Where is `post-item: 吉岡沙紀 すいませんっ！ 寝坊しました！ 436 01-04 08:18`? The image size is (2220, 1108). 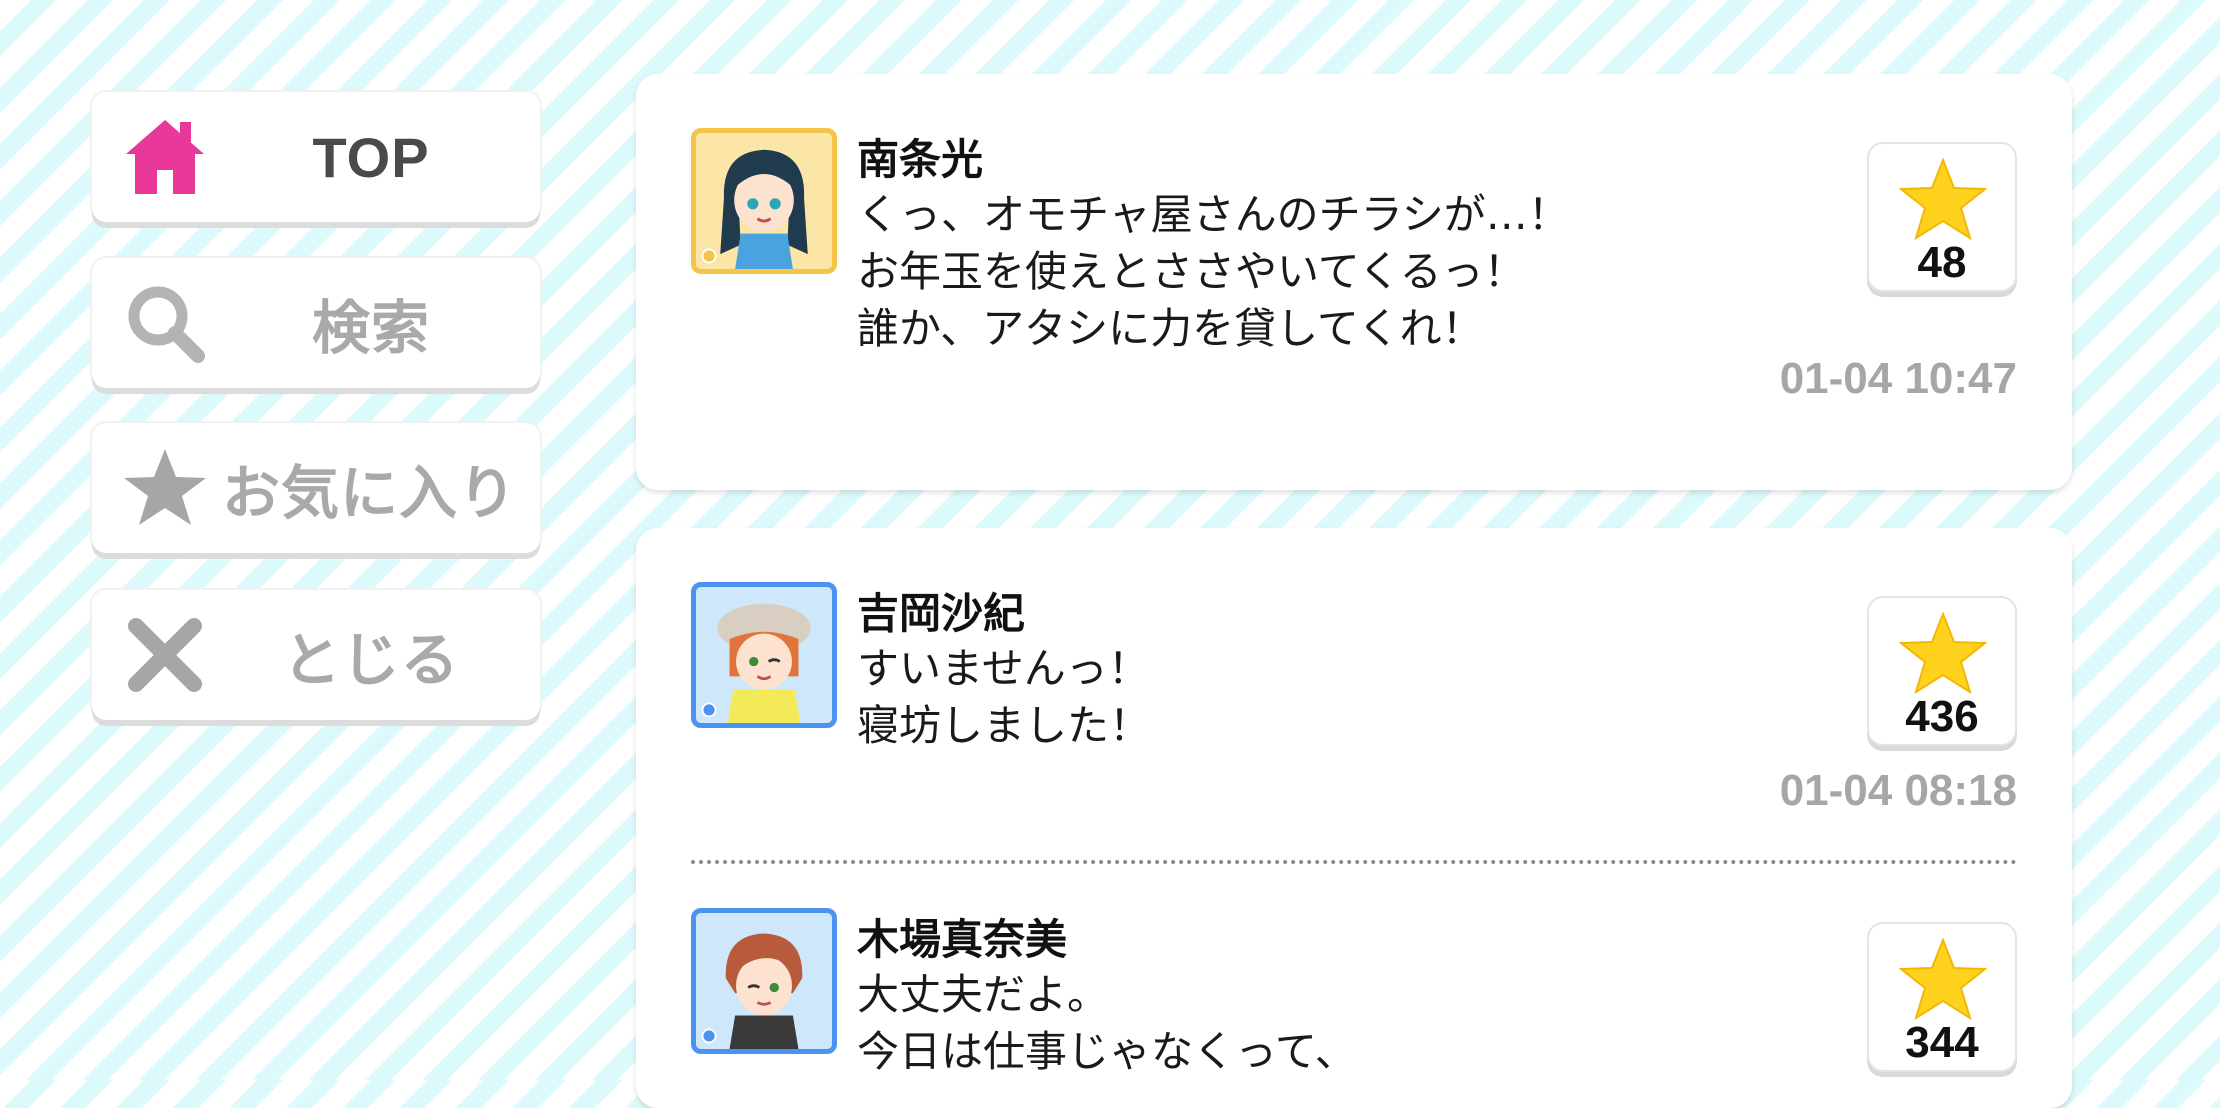
post-item: 吉岡沙紀 すいませんっ！ 寝坊しました！ 436 01-04 08:18 is located at coordinates (1354, 712).